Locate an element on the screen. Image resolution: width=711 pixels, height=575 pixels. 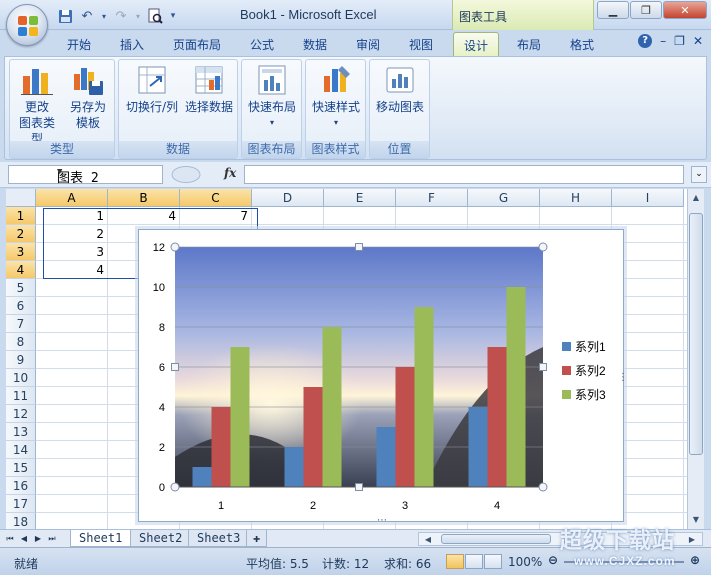
scroll-down-icon: ▼ is located at coordinates (696, 520).